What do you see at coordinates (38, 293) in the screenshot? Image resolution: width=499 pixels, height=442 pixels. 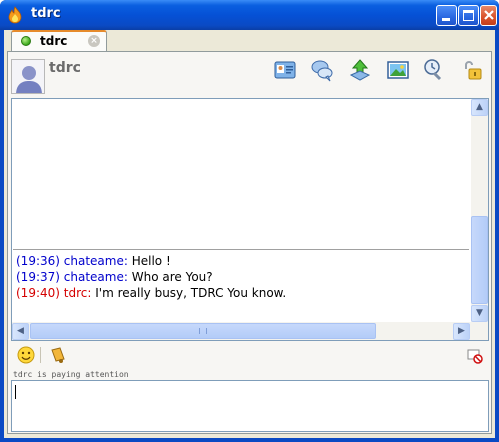 I see `message-time: (19:40)` at bounding box center [38, 293].